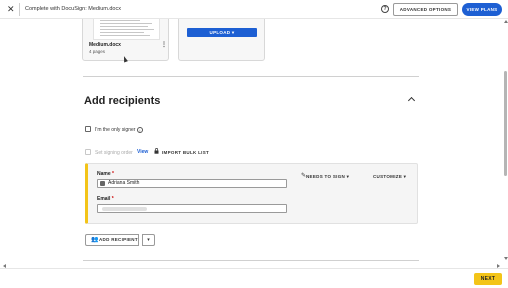 The width and height of the screenshot is (508, 288). Describe the element at coordinates (105, 199) in the screenshot. I see `email-field-label: Email *` at that location.